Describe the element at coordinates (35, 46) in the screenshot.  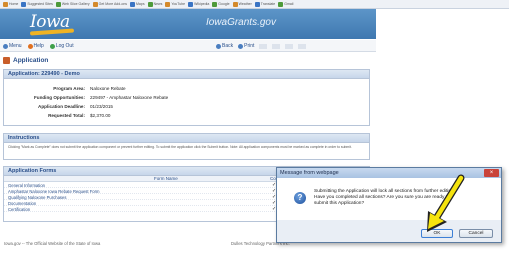
I see `help-link: Help` at that location.